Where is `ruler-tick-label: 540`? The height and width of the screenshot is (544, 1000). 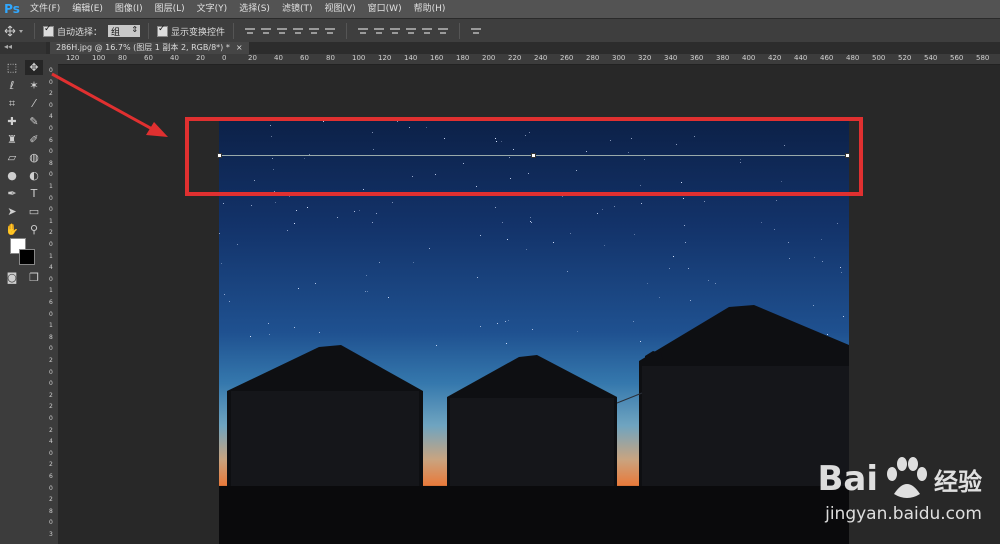
ruler-tick-label: 540 is located at coordinates (931, 58).